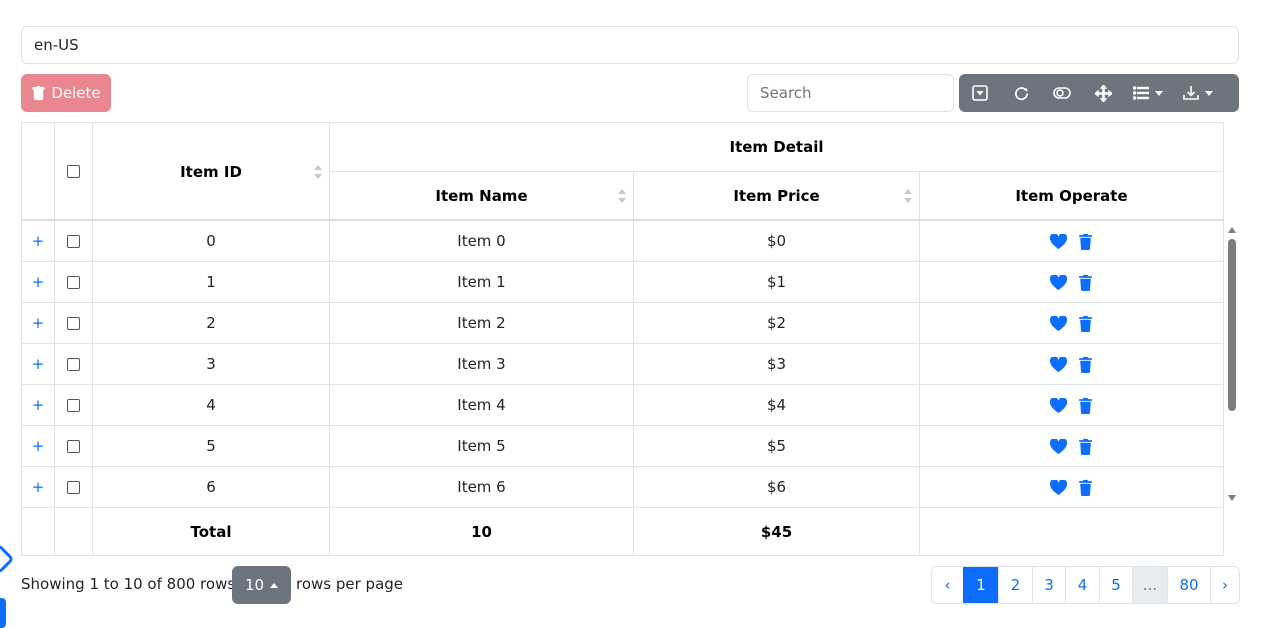 This screenshot has width=1272, height=628. I want to click on export-dropdown-button, so click(1198, 93).